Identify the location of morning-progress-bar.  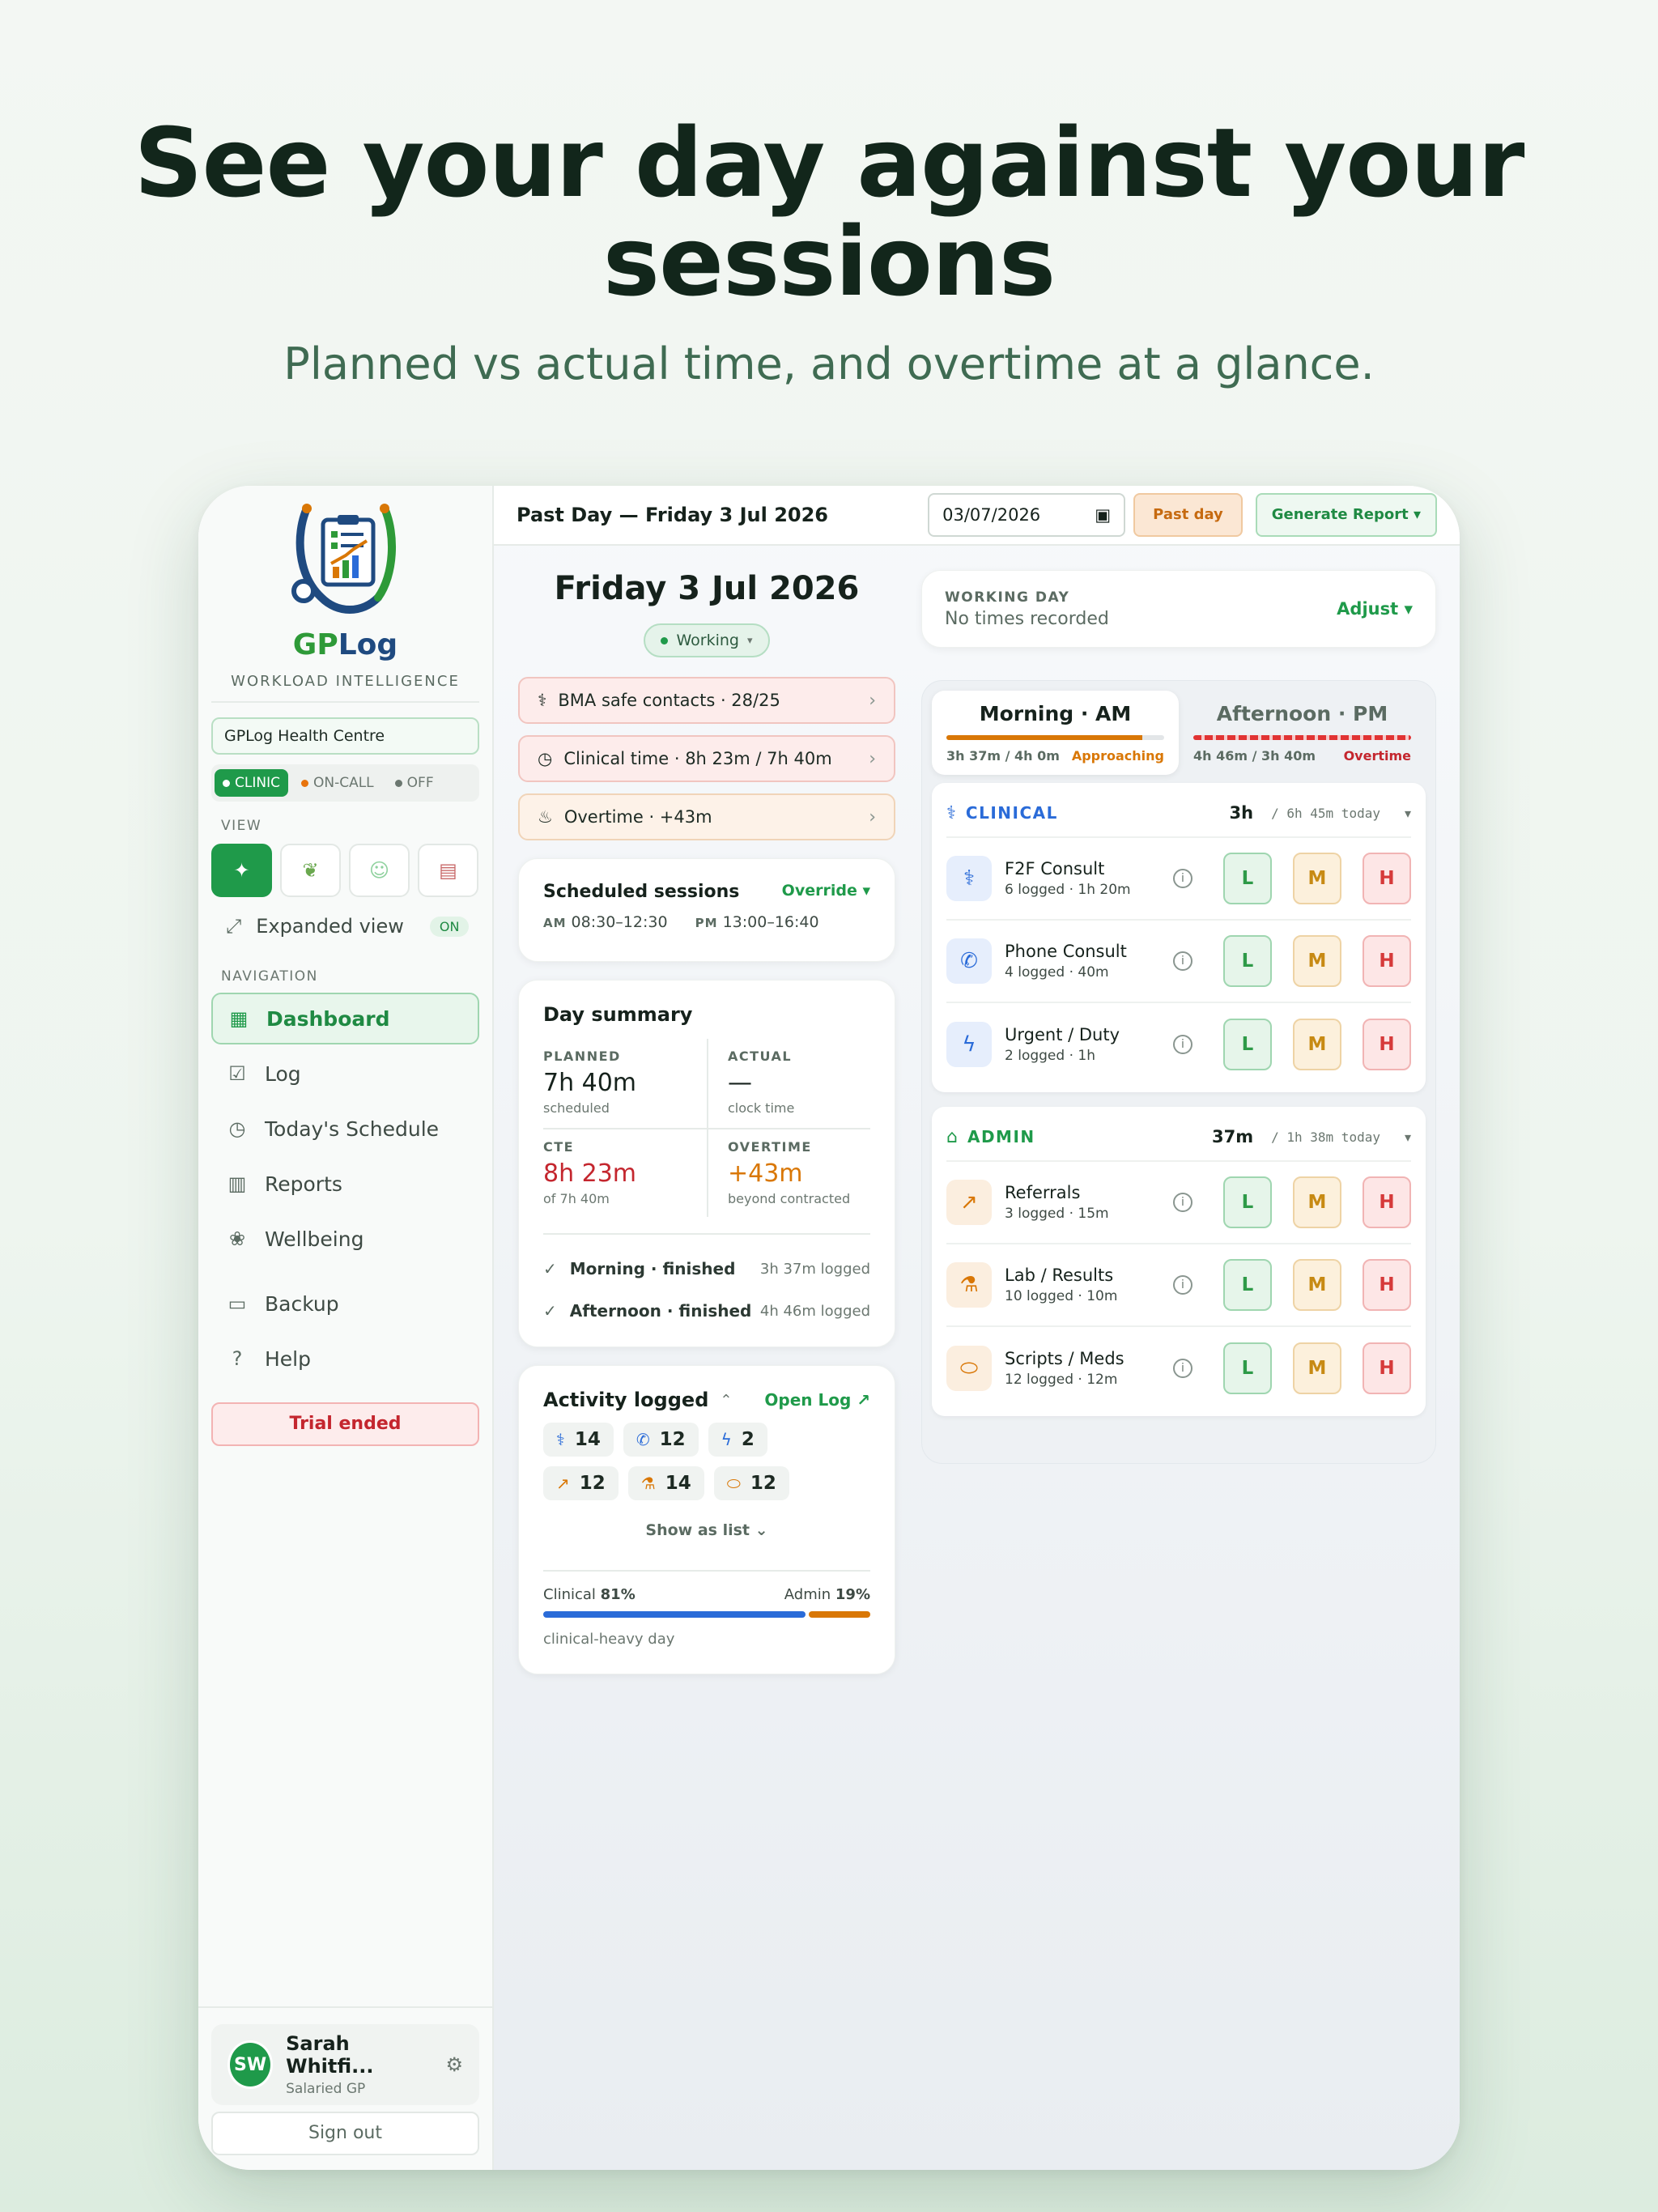
(1055, 737).